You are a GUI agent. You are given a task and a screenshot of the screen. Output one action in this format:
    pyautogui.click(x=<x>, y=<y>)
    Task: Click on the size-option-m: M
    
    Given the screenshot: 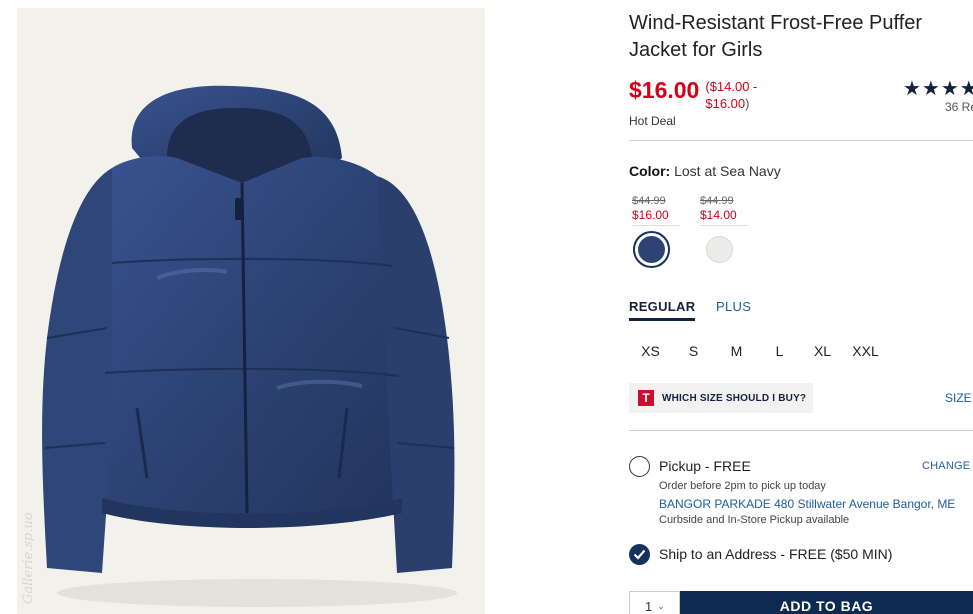 What is the action you would take?
    pyautogui.click(x=736, y=351)
    